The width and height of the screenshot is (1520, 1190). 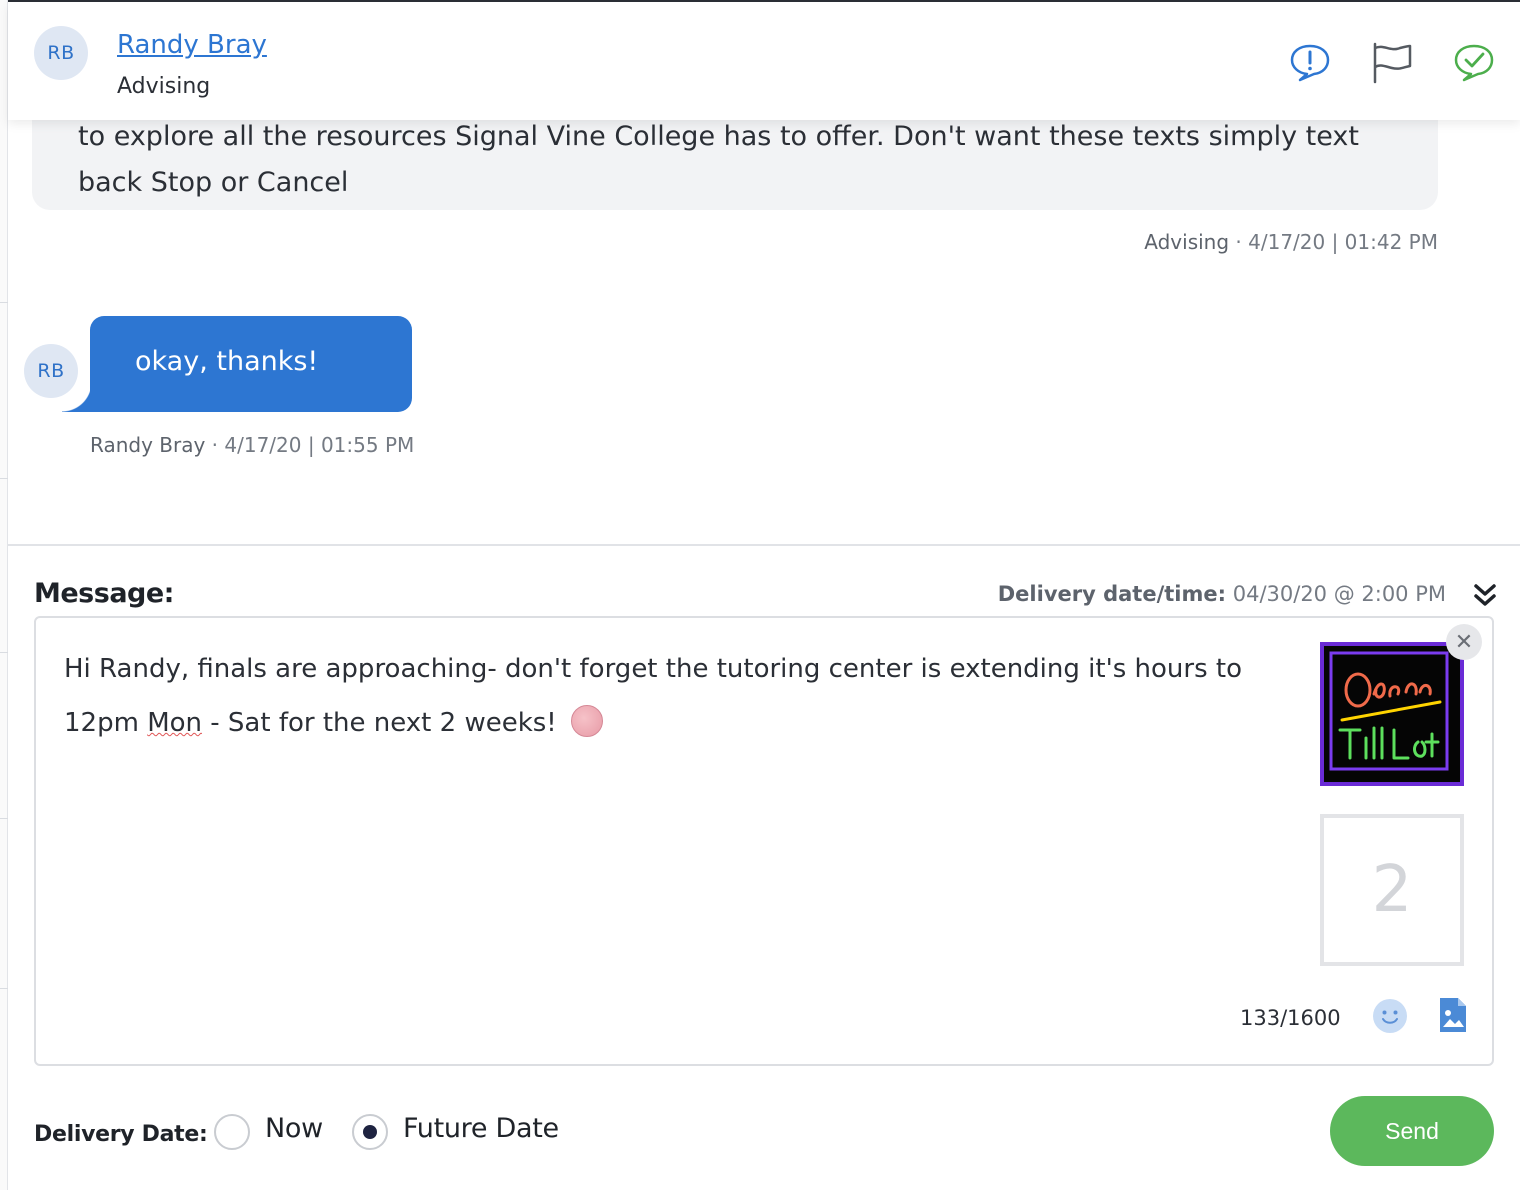 I want to click on brain-emoji-icon, so click(x=587, y=721).